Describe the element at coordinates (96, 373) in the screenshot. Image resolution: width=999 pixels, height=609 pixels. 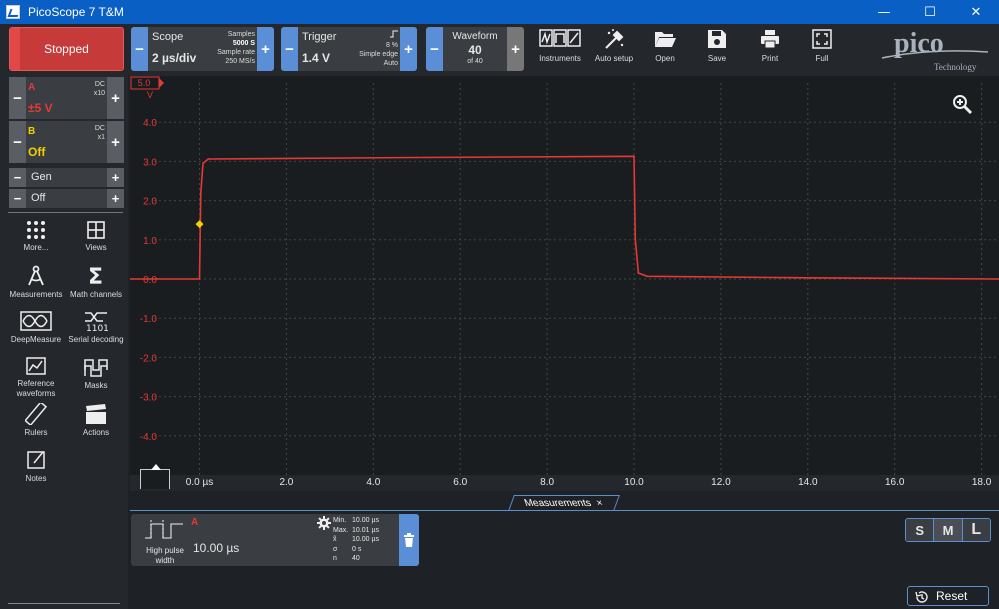
I see `tool-masks: Masks` at that location.